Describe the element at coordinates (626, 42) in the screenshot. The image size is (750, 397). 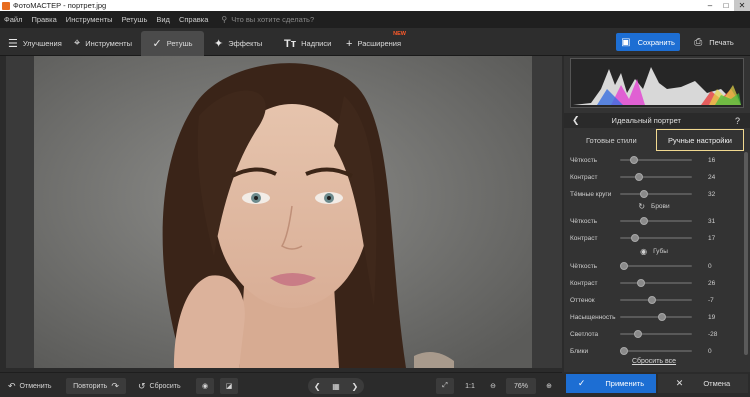
I see `floppy-icon: ▣` at that location.